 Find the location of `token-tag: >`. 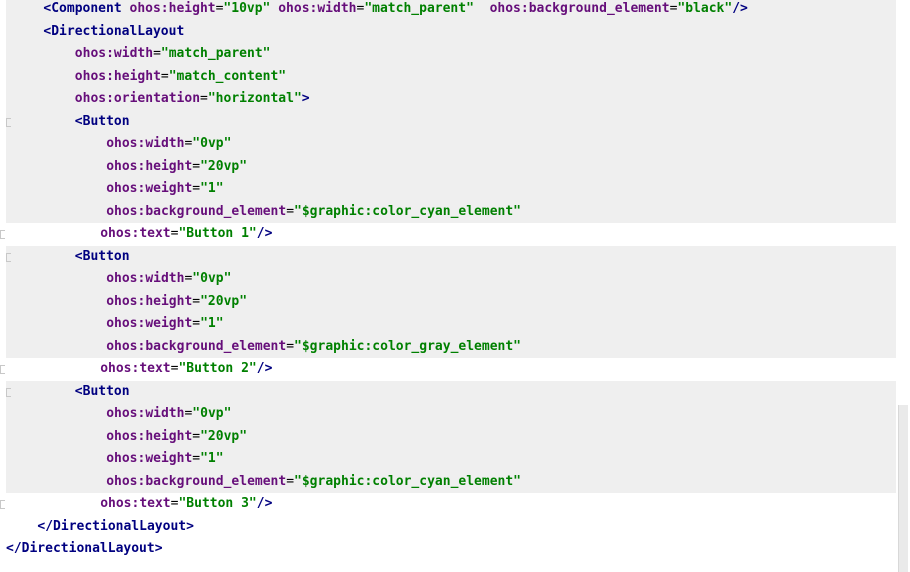

token-tag: > is located at coordinates (305, 98).